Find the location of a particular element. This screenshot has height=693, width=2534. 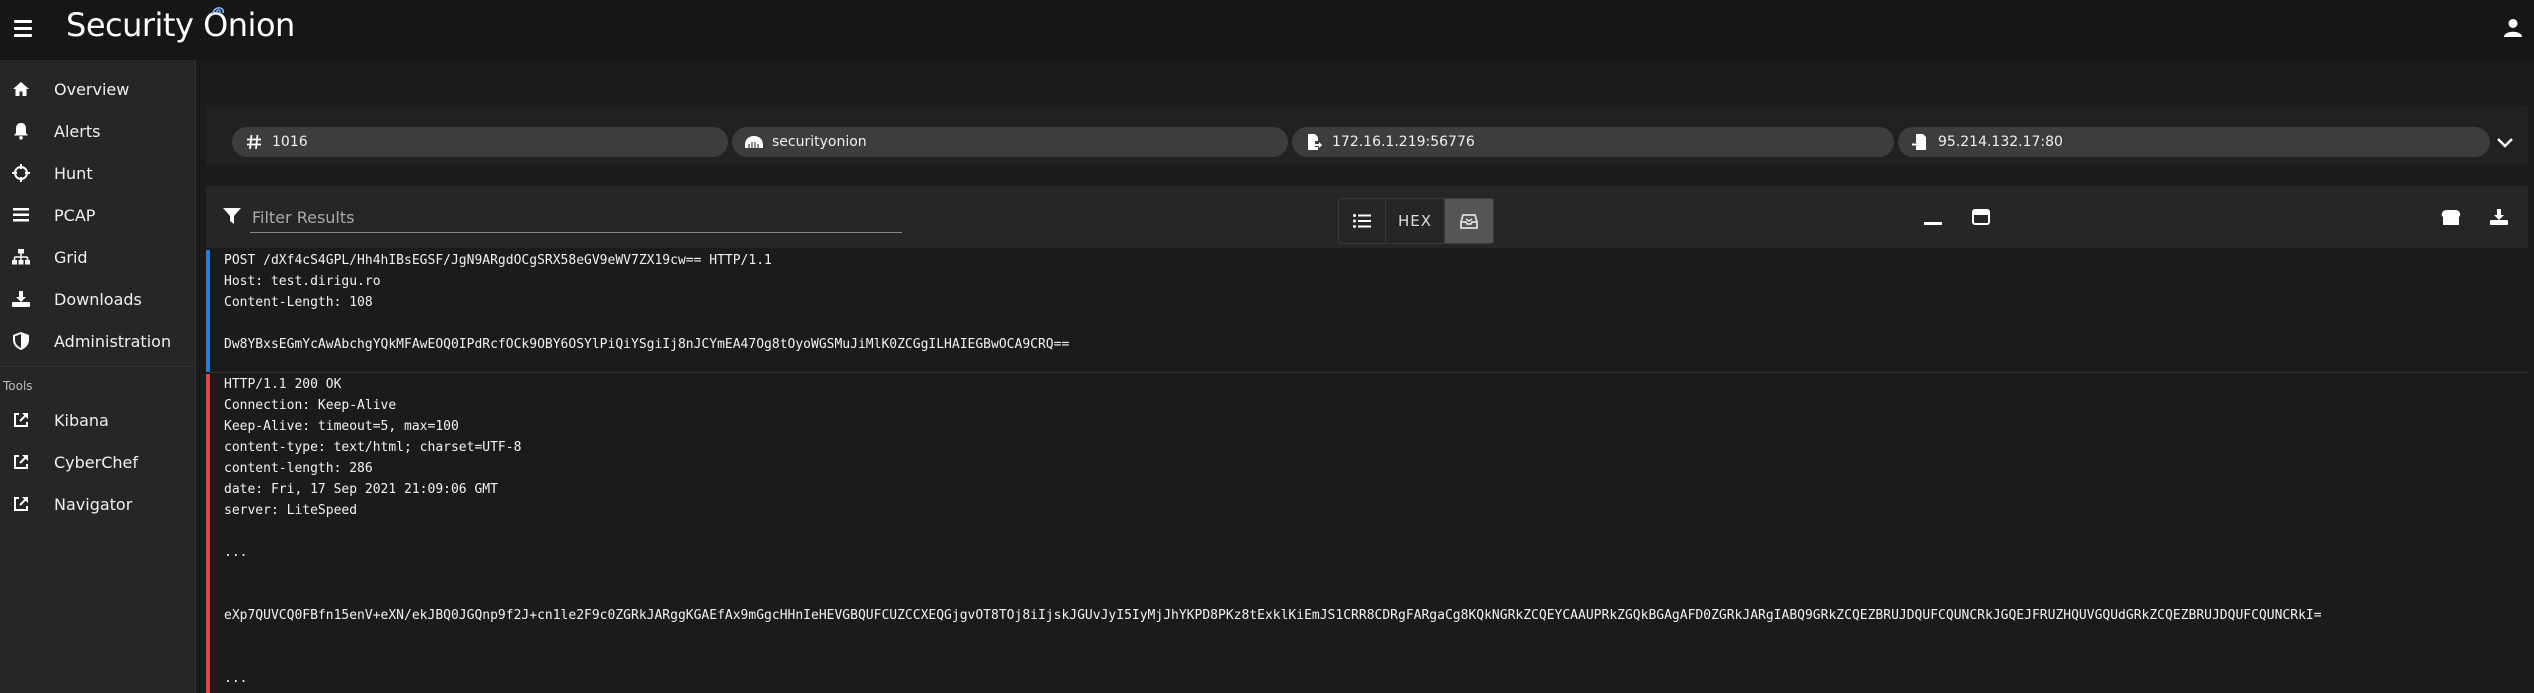

view-mode-toggle: HEX is located at coordinates (1416, 221).